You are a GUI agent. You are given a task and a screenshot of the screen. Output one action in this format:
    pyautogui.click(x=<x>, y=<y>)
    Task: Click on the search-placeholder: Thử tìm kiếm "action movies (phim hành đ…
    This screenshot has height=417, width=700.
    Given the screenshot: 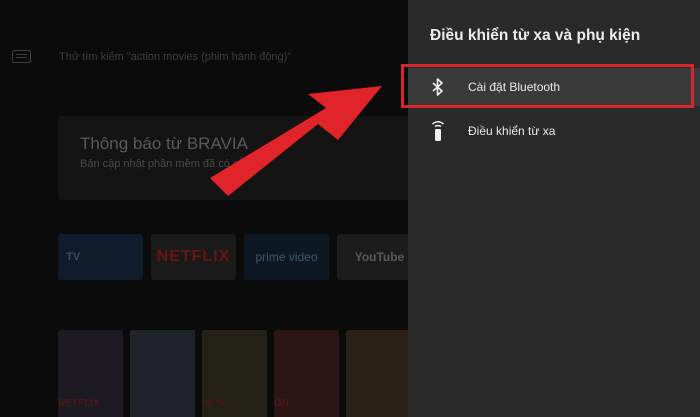 What is the action you would take?
    pyautogui.click(x=175, y=56)
    